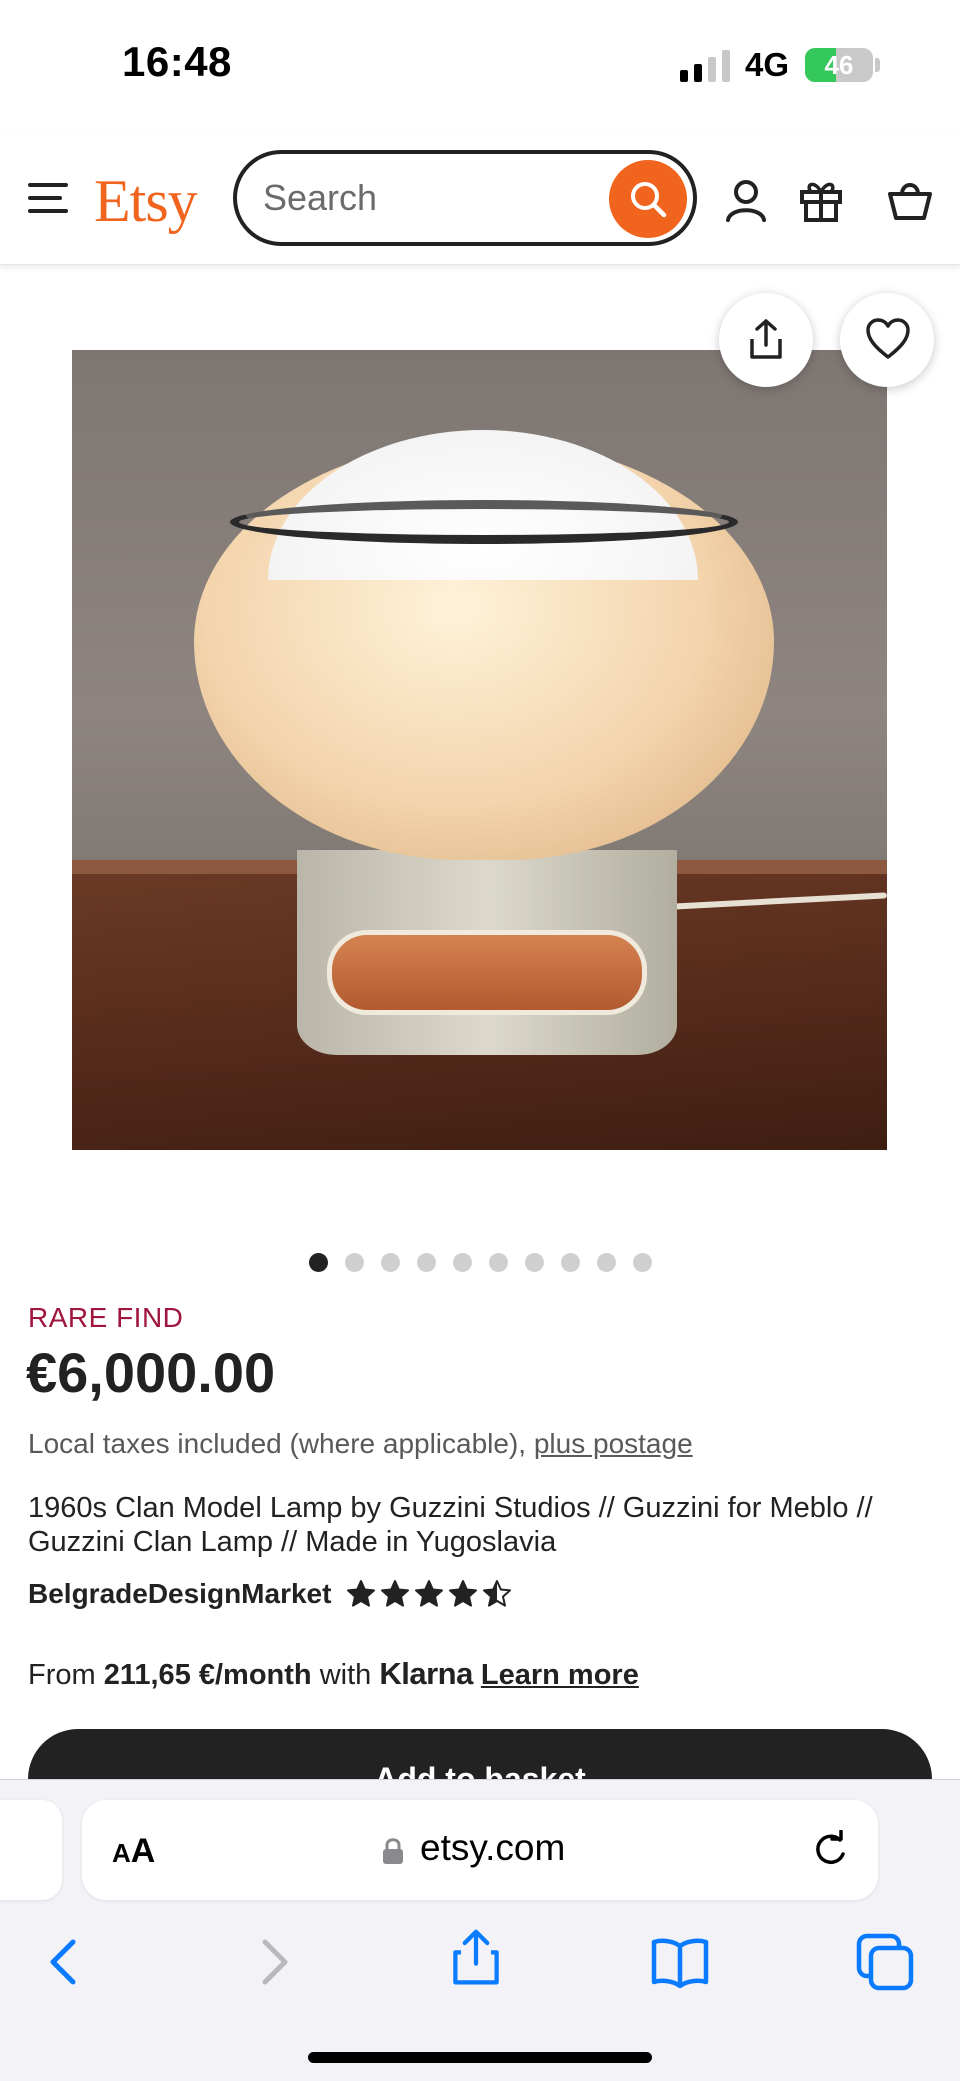  What do you see at coordinates (746, 200) in the screenshot?
I see `user-icon` at bounding box center [746, 200].